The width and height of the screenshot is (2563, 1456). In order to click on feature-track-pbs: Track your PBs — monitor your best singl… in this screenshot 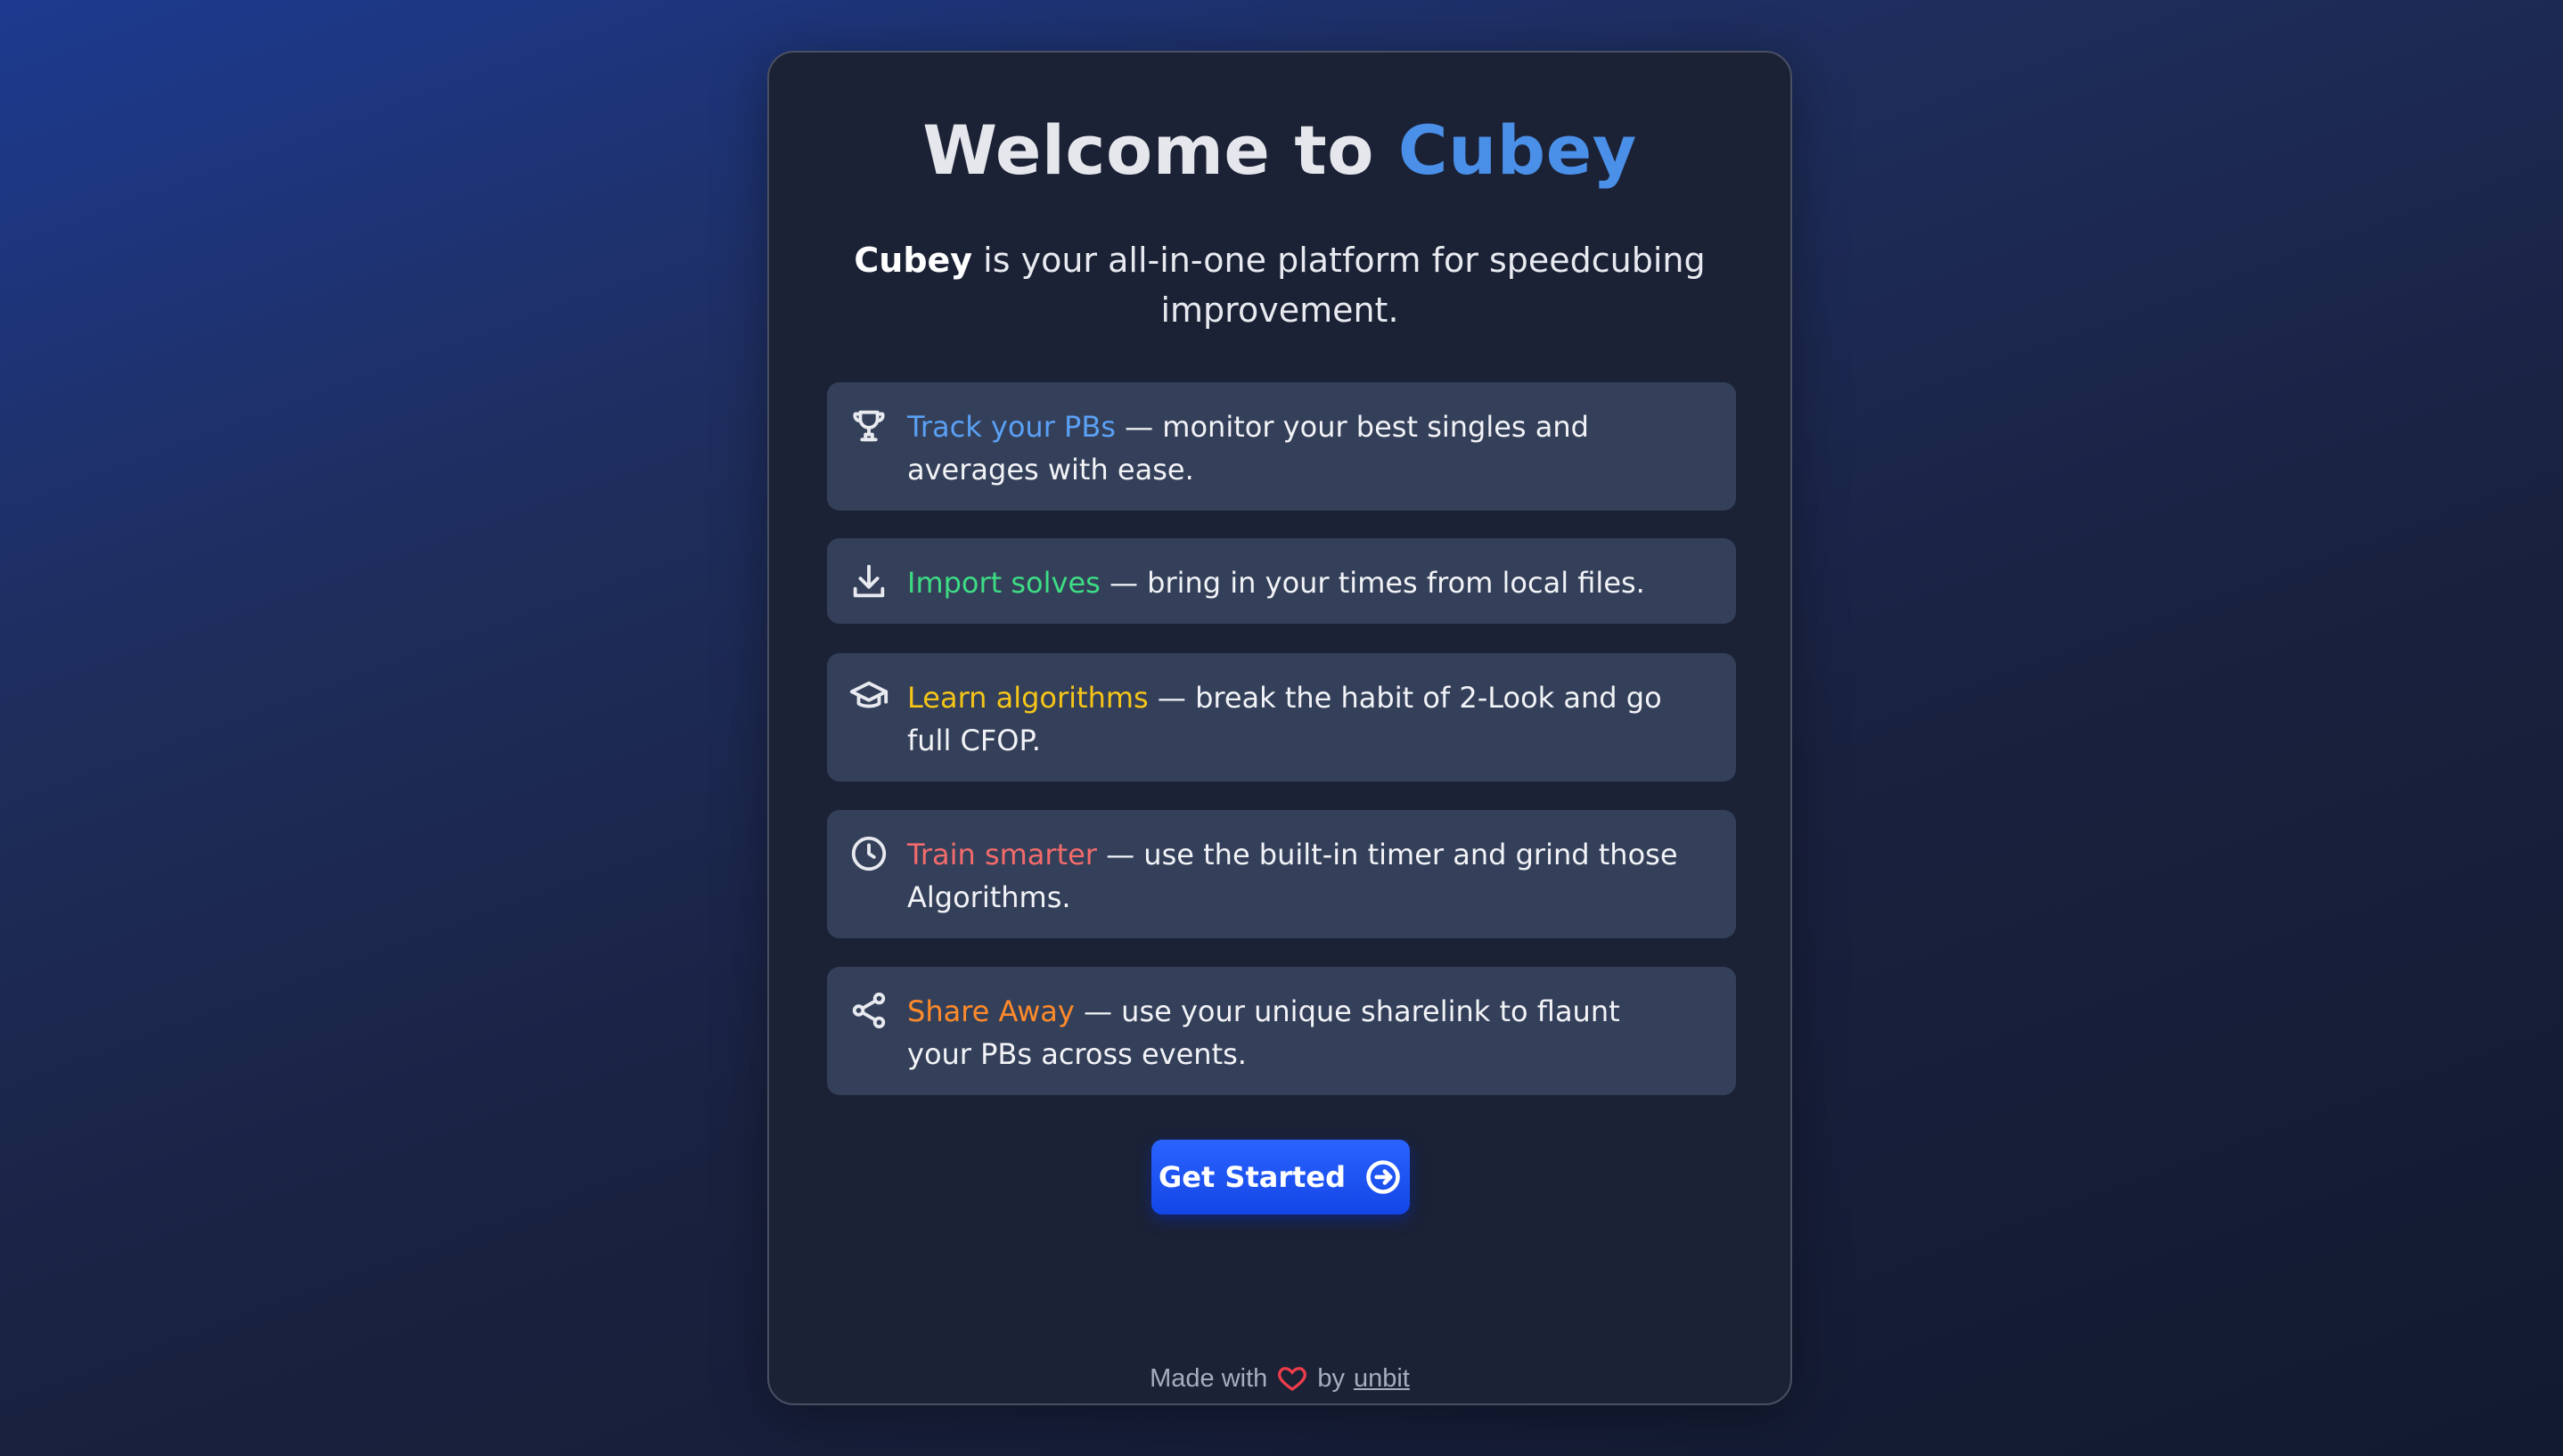, I will do `click(1281, 446)`.